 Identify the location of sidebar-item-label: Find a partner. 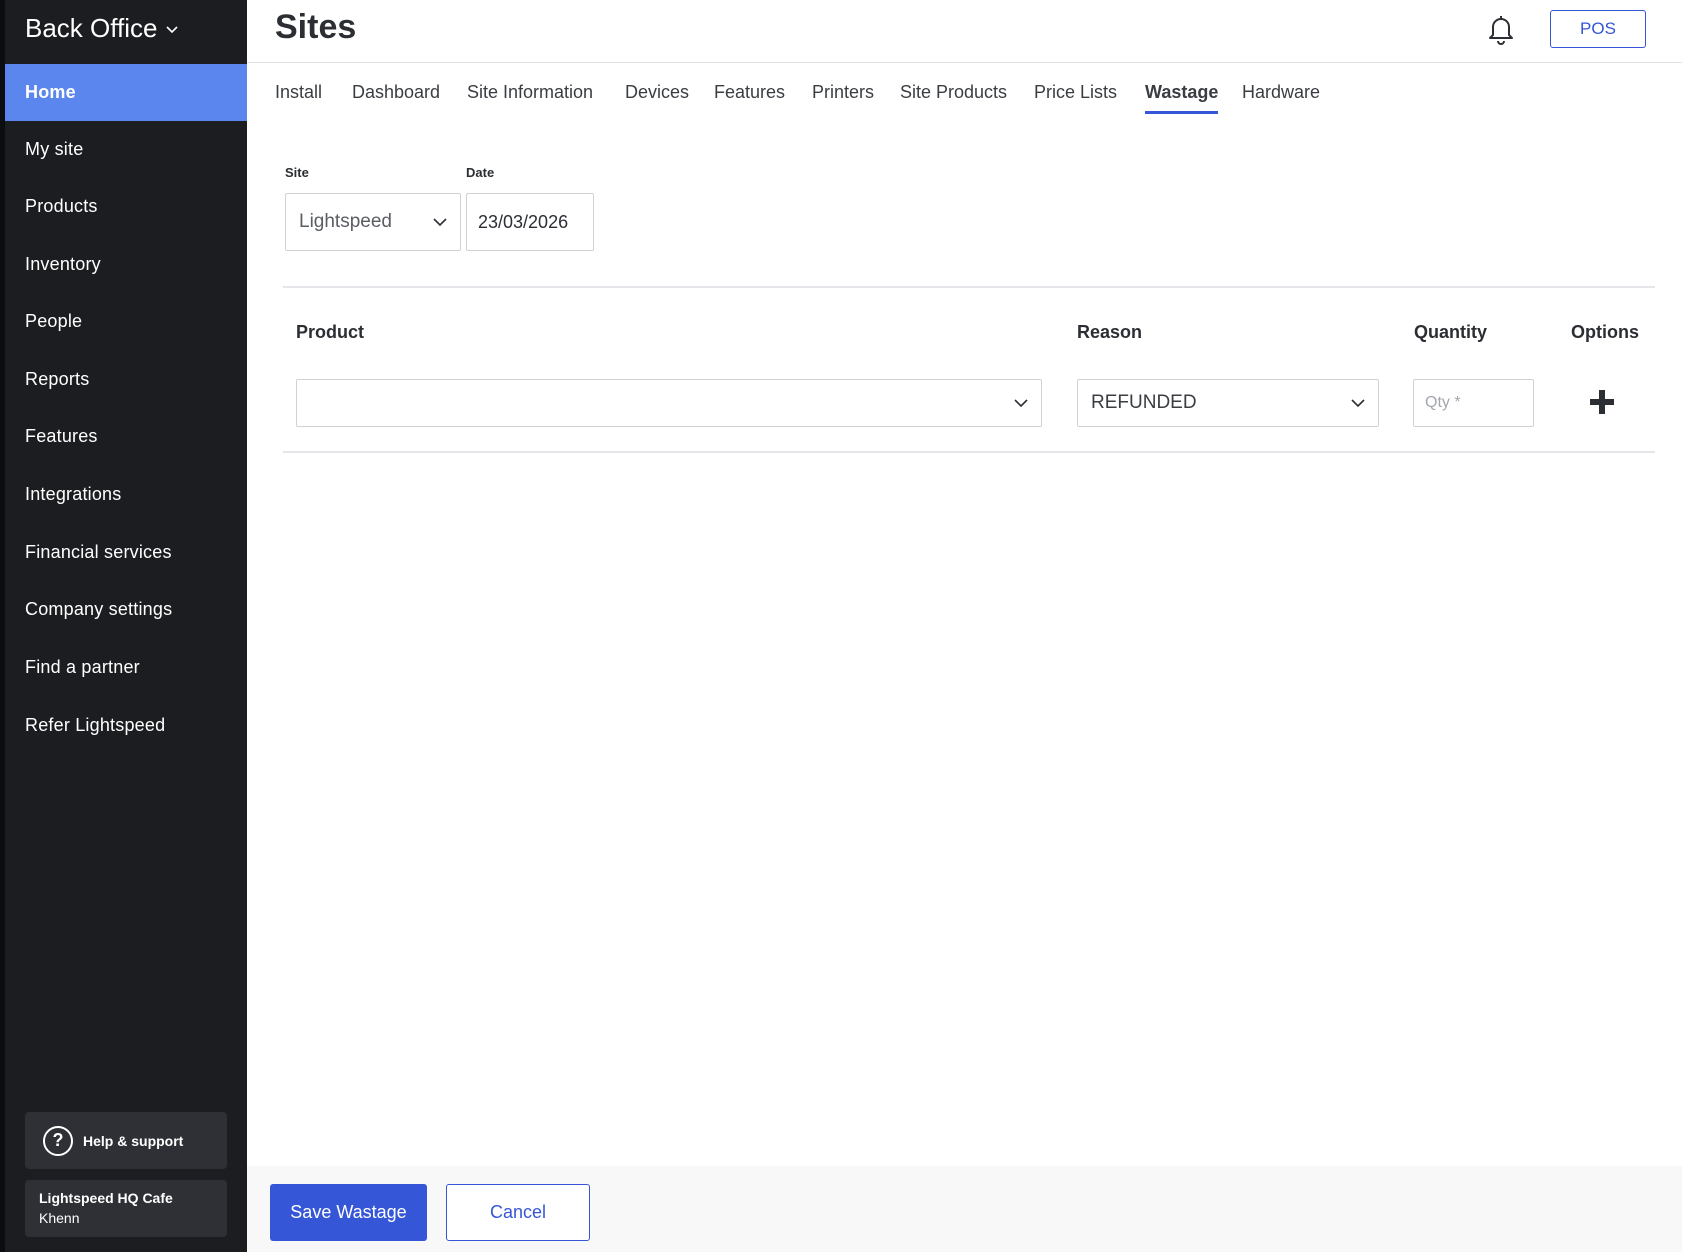
(82, 667).